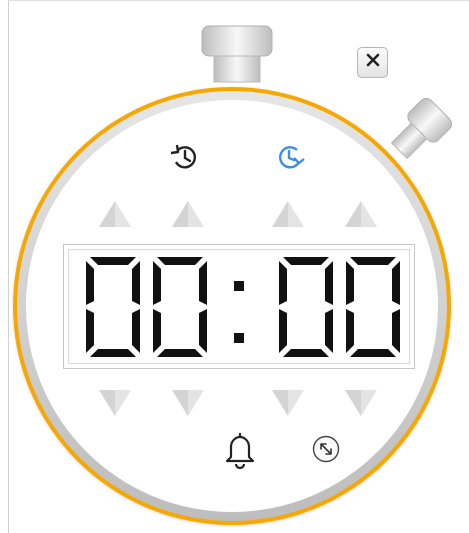  I want to click on minutes-ones-down-arrow, so click(188, 403).